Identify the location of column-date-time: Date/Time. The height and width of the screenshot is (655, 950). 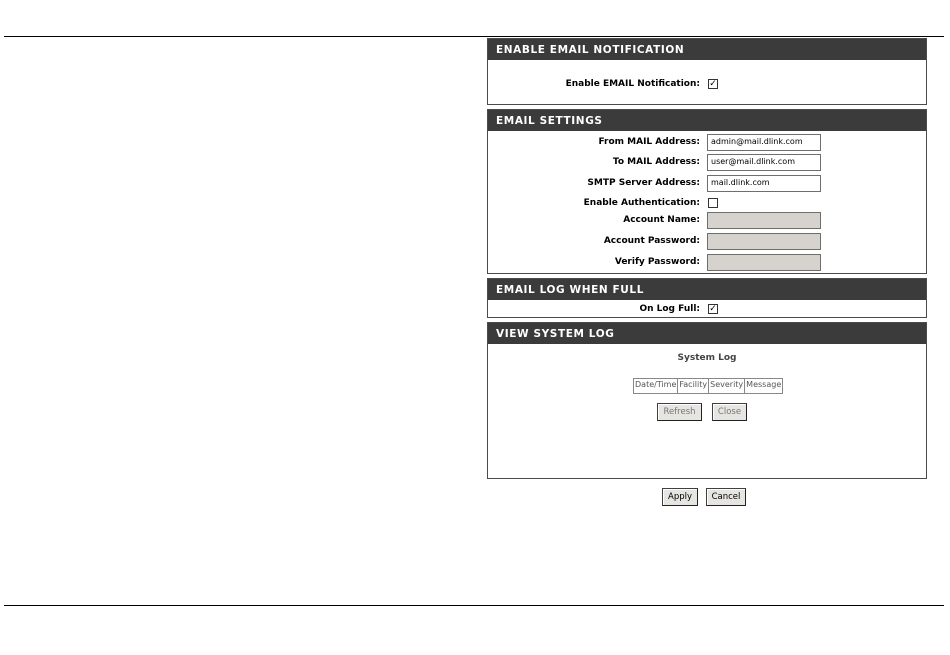
(656, 386).